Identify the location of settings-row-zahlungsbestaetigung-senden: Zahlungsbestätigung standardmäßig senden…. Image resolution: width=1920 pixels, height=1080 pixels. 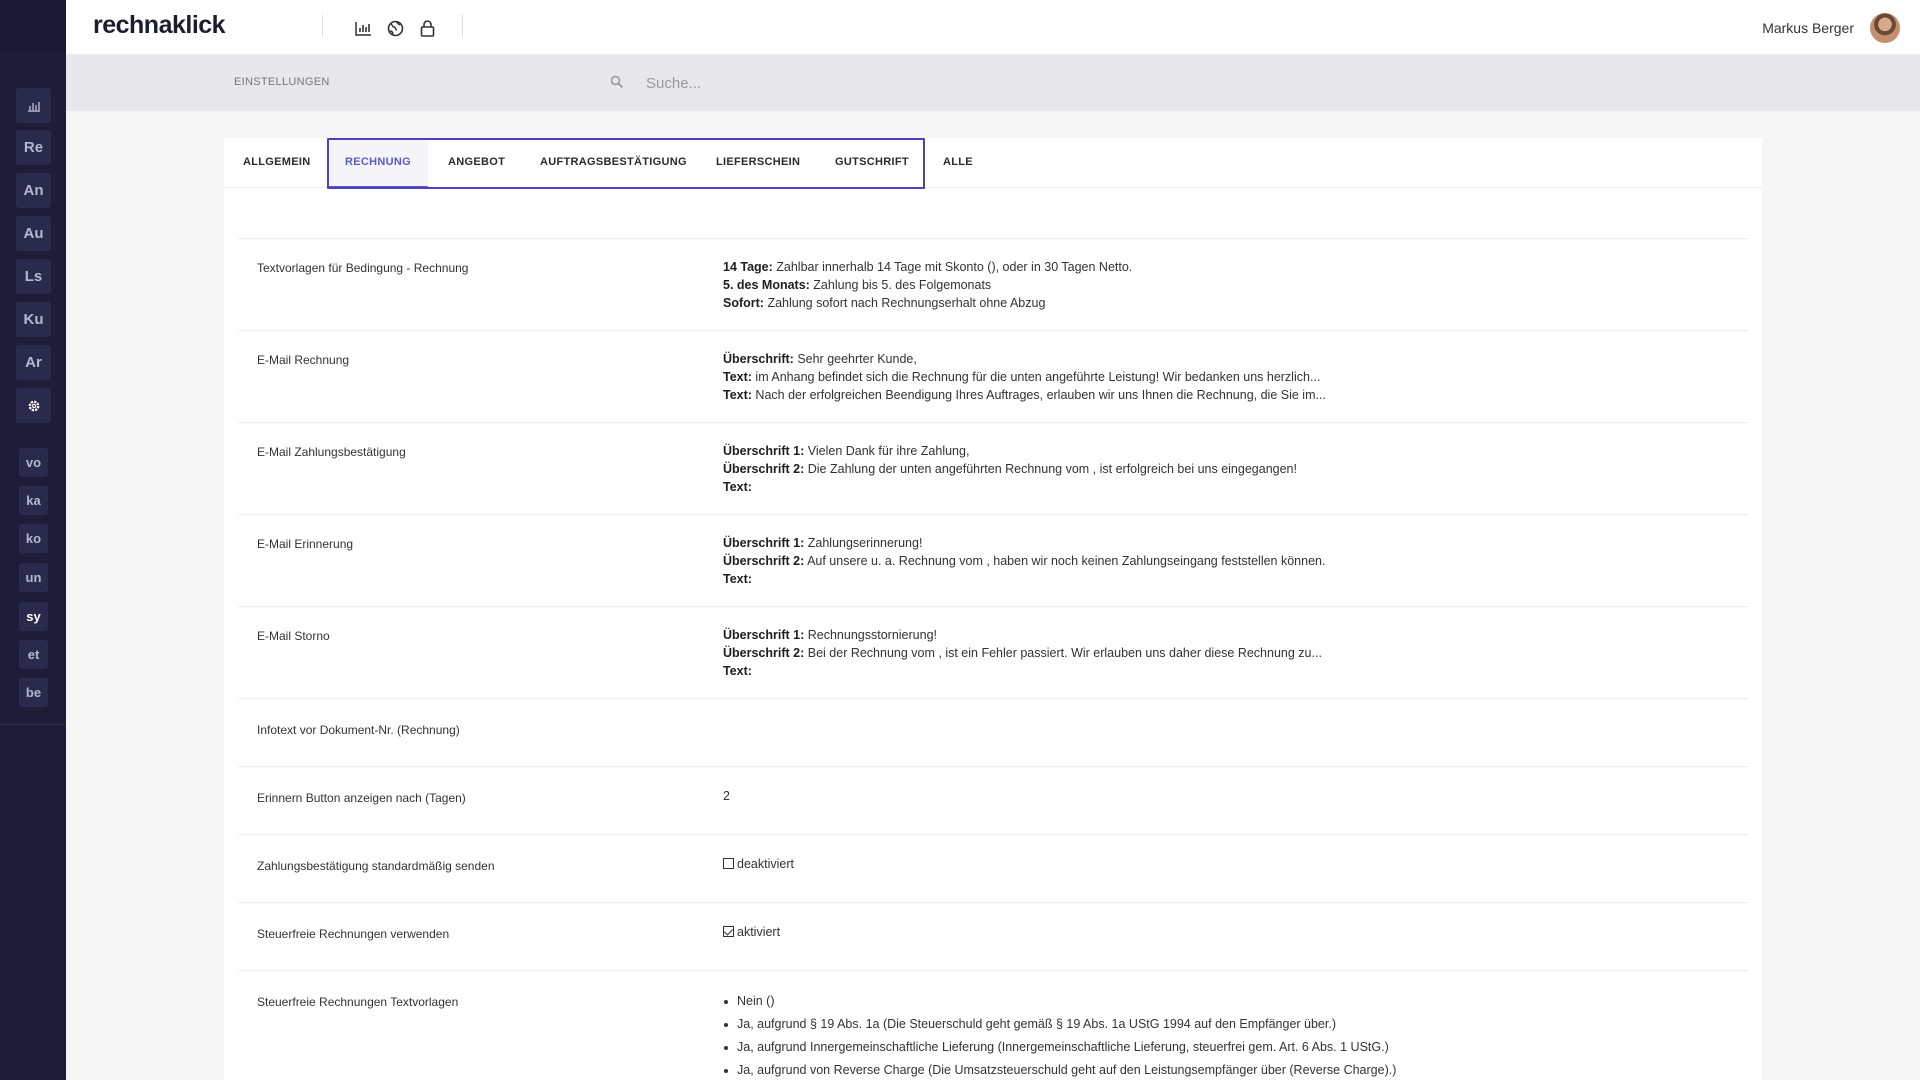
(993, 868).